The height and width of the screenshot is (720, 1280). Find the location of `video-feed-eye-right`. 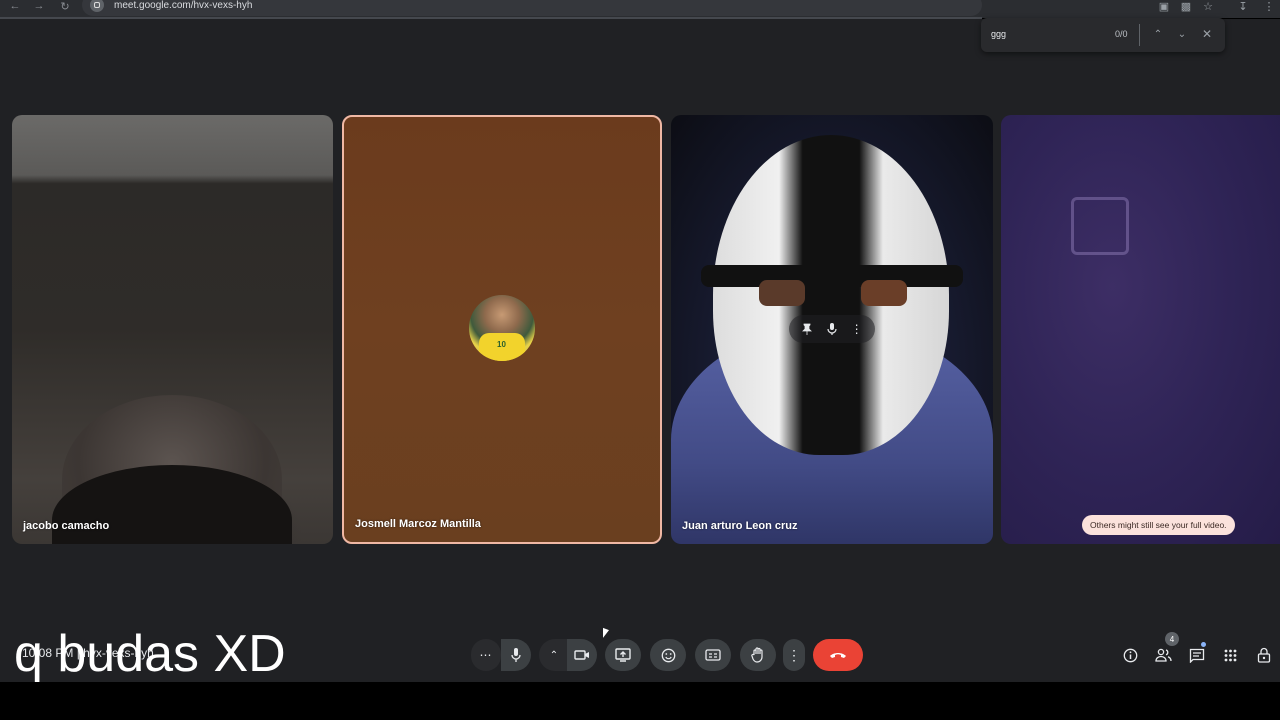

video-feed-eye-right is located at coordinates (884, 293).